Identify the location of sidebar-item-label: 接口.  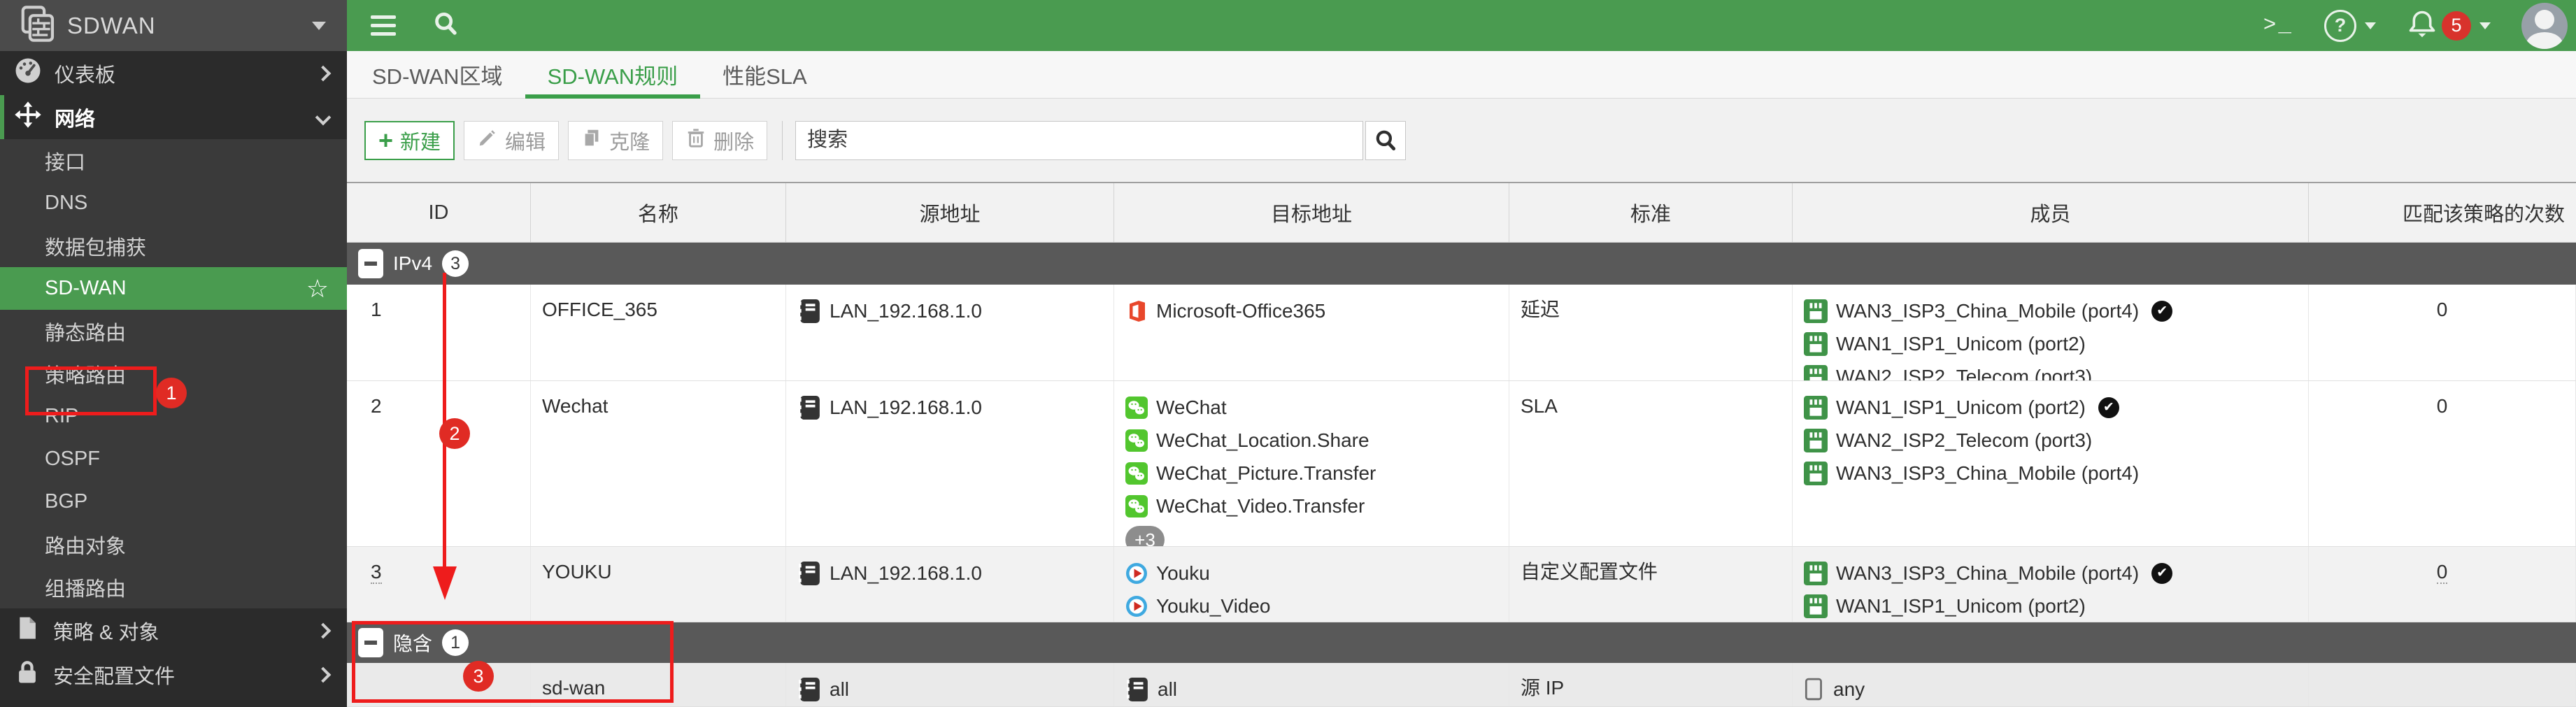
(65, 162).